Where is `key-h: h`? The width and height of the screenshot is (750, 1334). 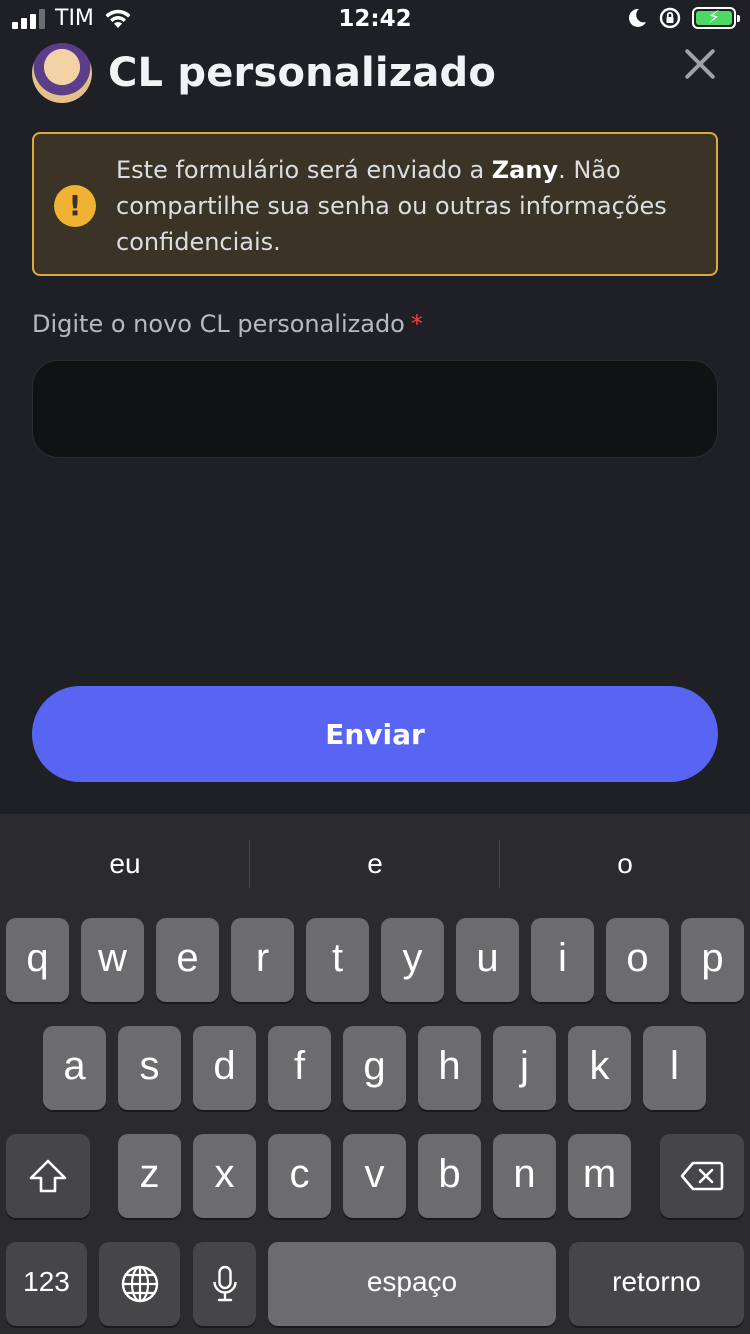
key-h: h is located at coordinates (449, 1068).